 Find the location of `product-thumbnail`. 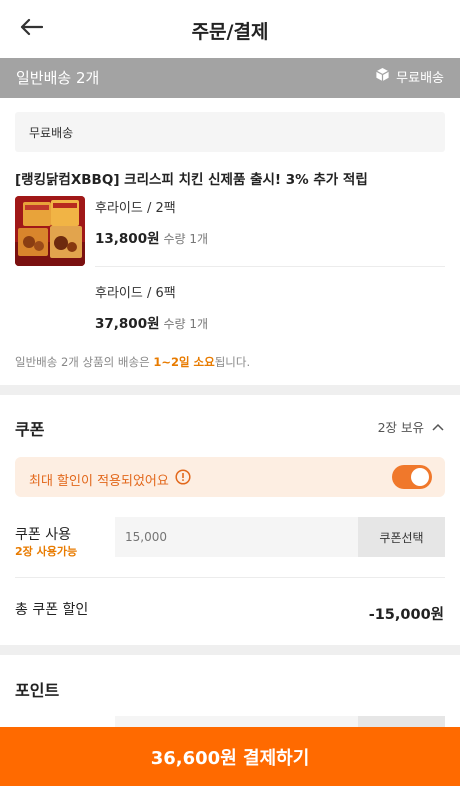

product-thumbnail is located at coordinates (50, 231).